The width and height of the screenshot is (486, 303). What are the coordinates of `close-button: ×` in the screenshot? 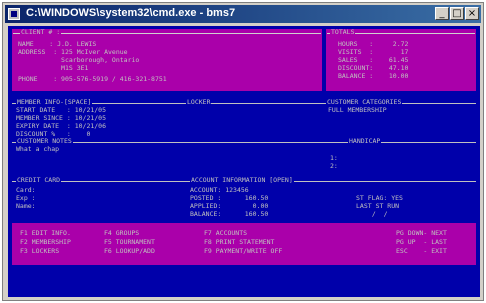 It's located at (472, 13).